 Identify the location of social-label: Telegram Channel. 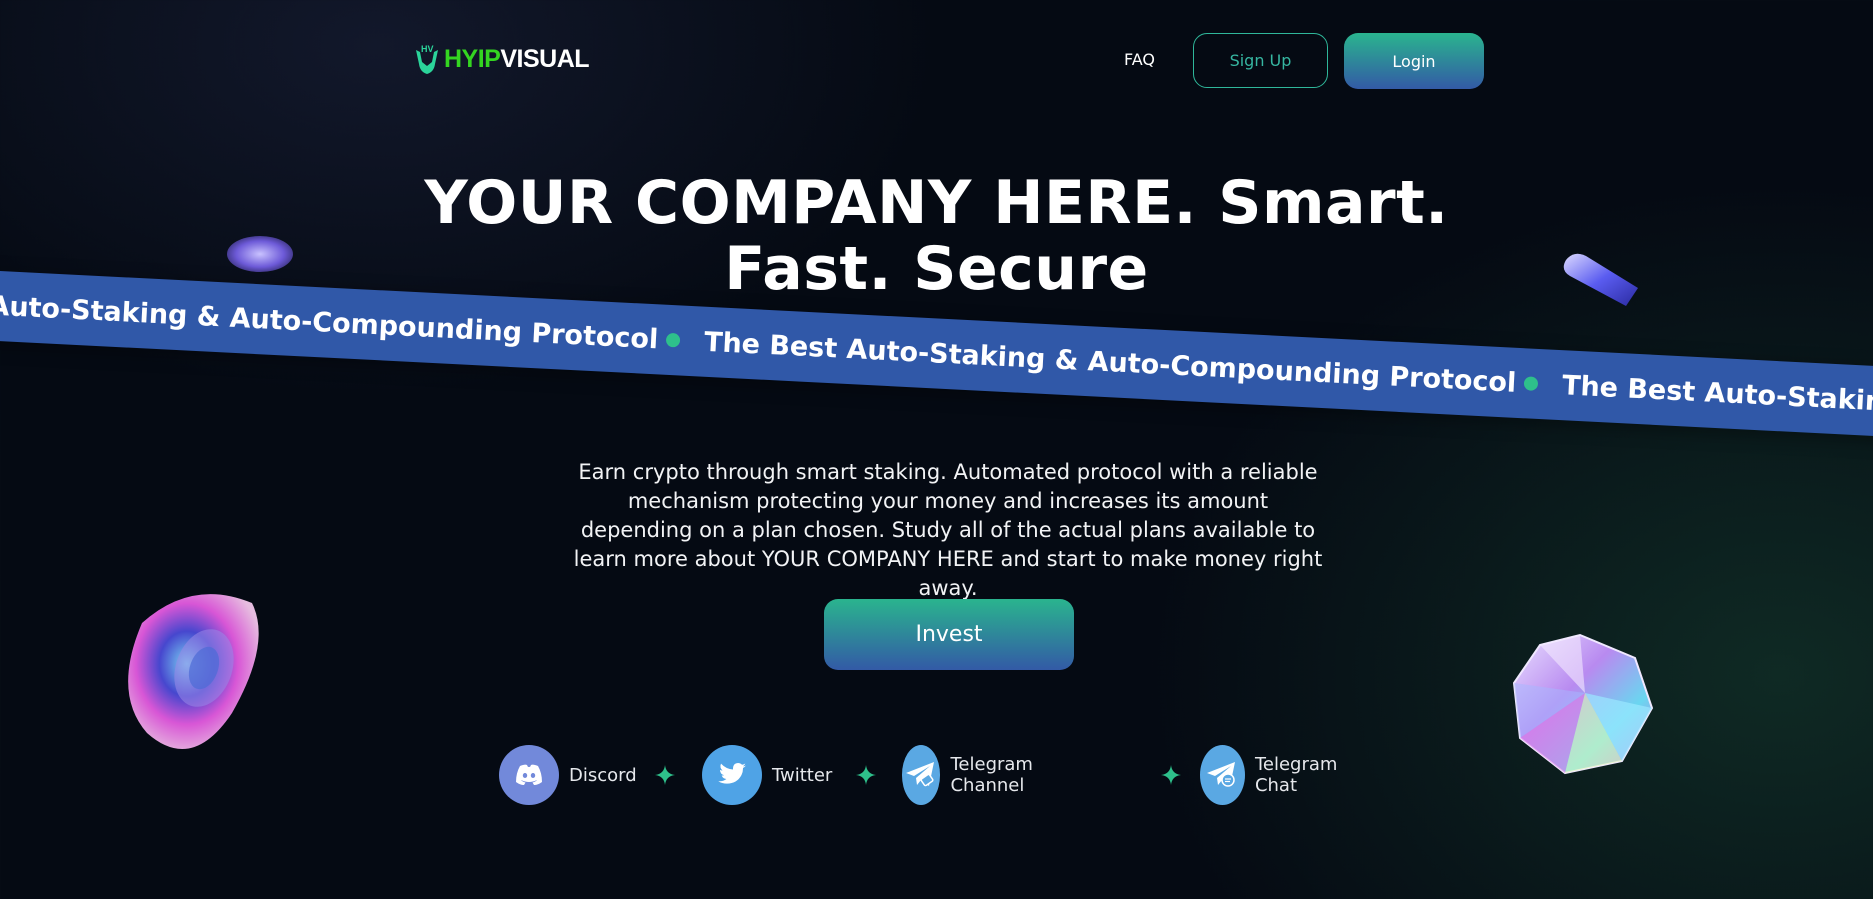
(991, 775).